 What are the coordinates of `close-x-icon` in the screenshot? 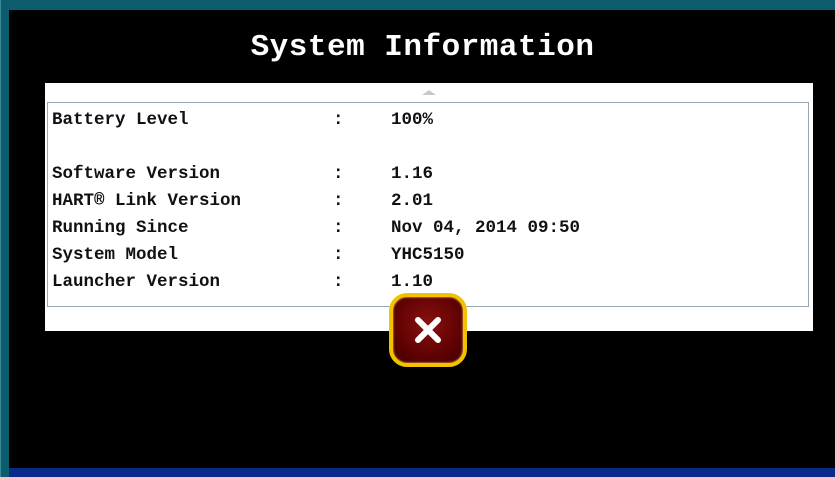 It's located at (428, 330).